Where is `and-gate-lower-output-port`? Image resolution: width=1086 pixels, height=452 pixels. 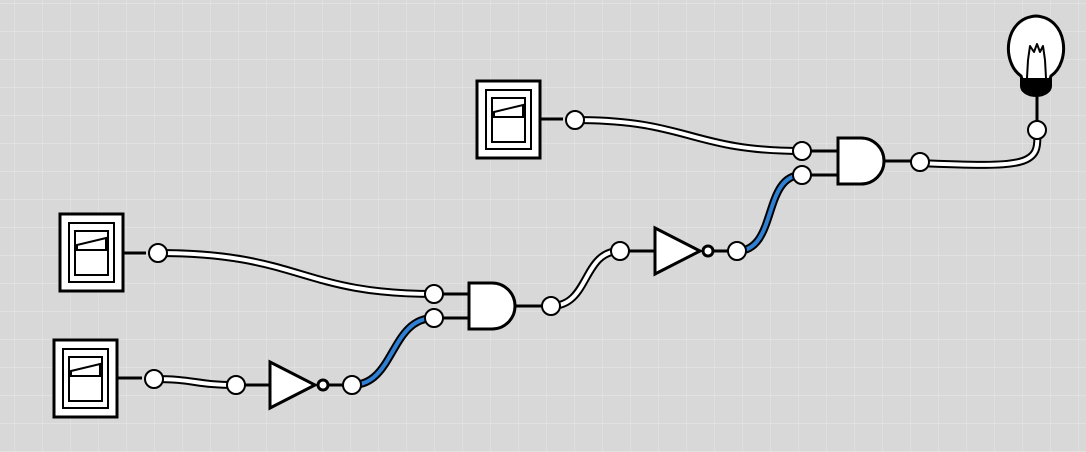
and-gate-lower-output-port is located at coordinates (551, 306).